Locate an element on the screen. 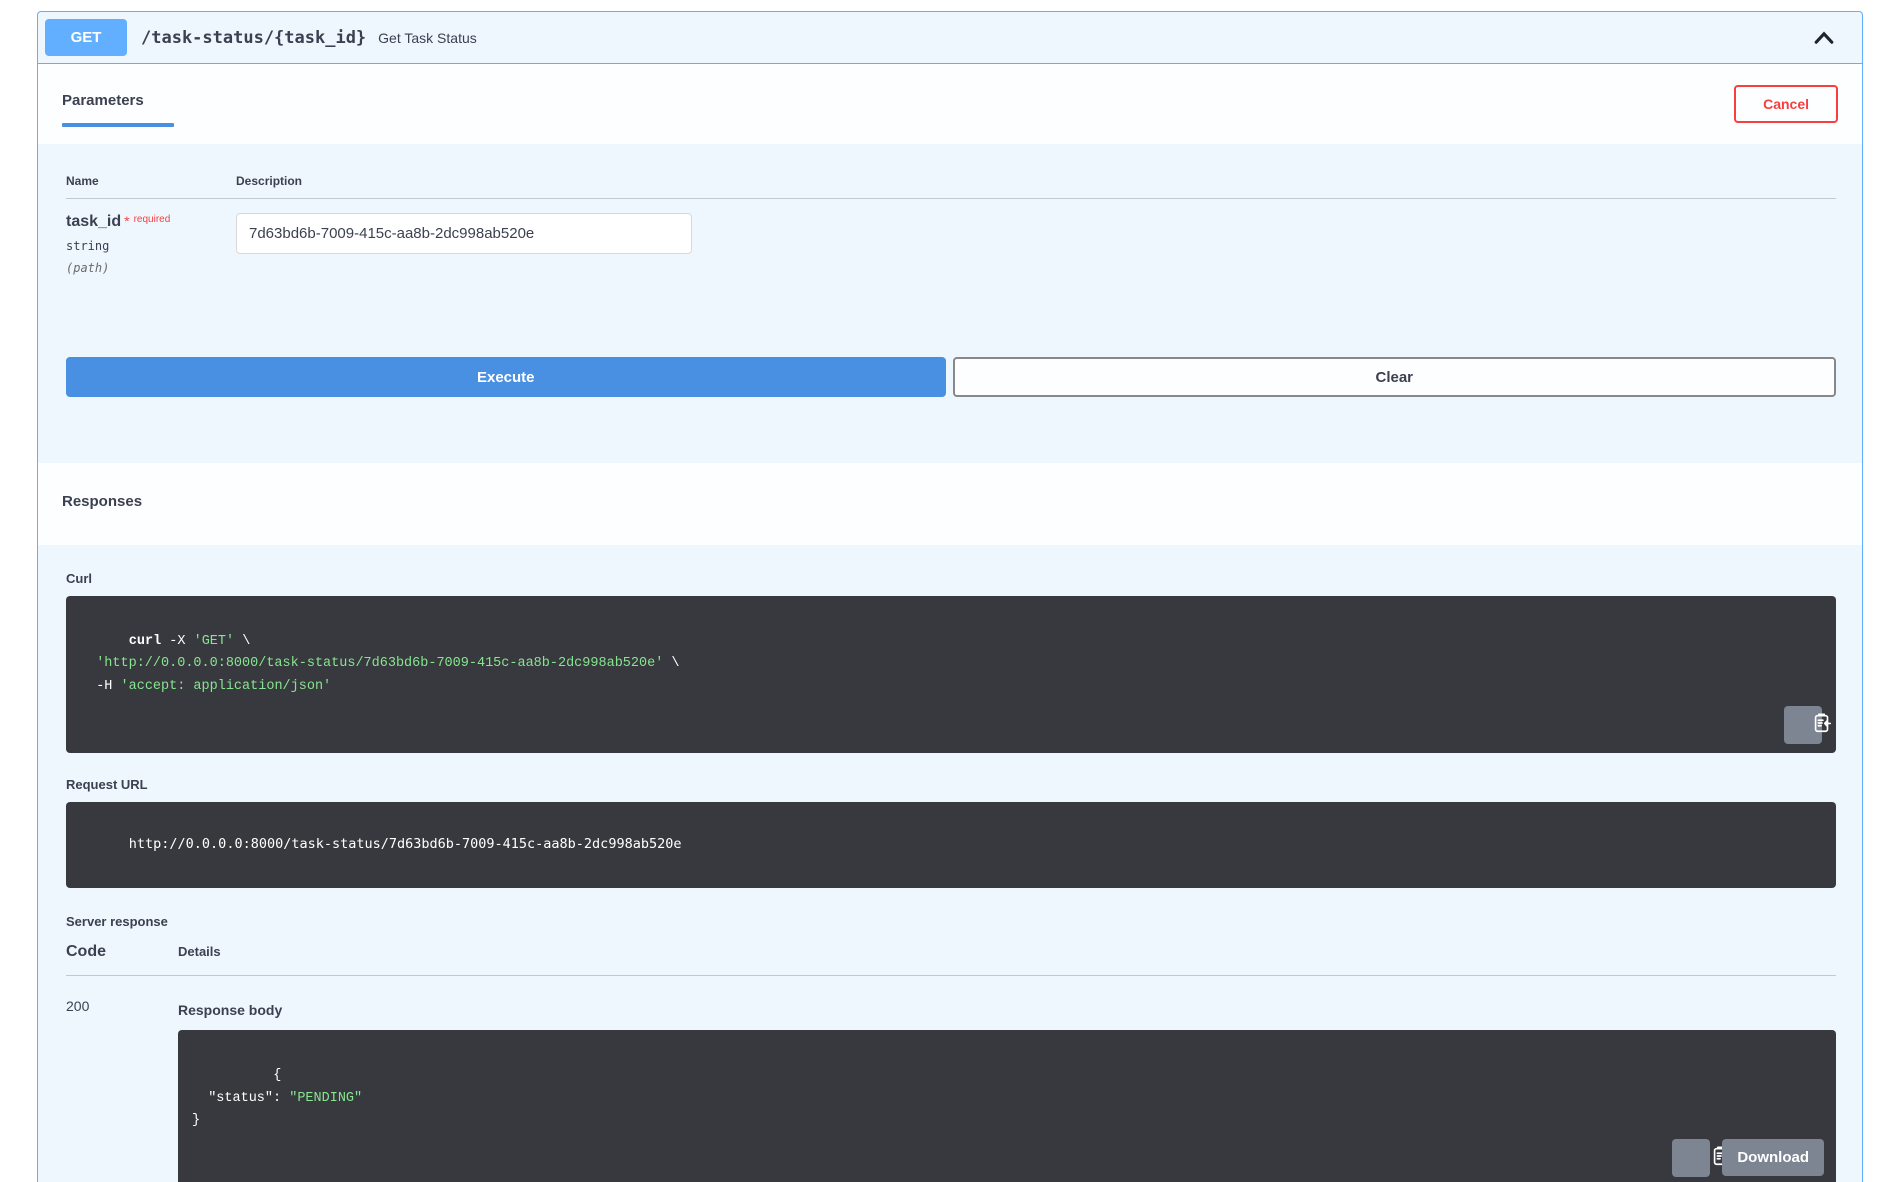  active-tab-underline is located at coordinates (118, 124).